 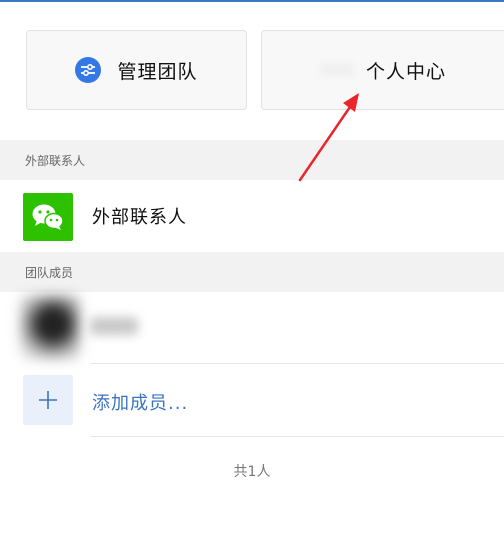 I want to click on member-name, so click(x=114, y=326).